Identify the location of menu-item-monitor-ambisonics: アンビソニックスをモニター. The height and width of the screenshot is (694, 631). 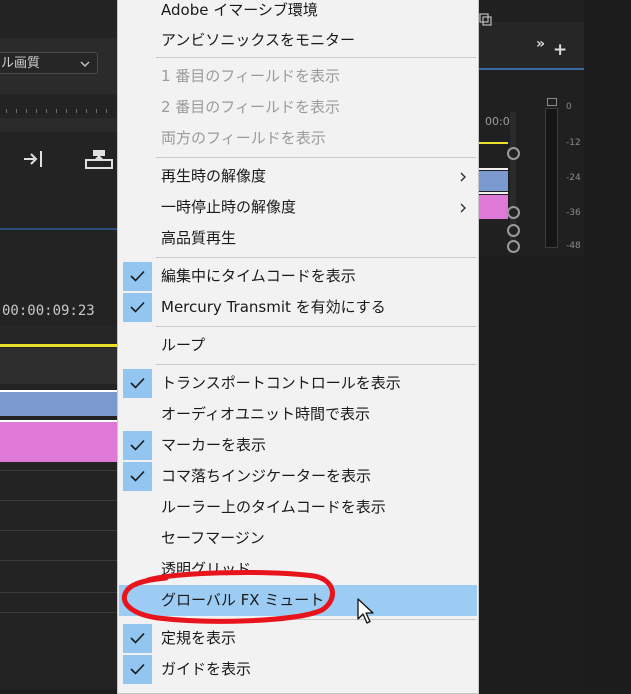
(298, 40).